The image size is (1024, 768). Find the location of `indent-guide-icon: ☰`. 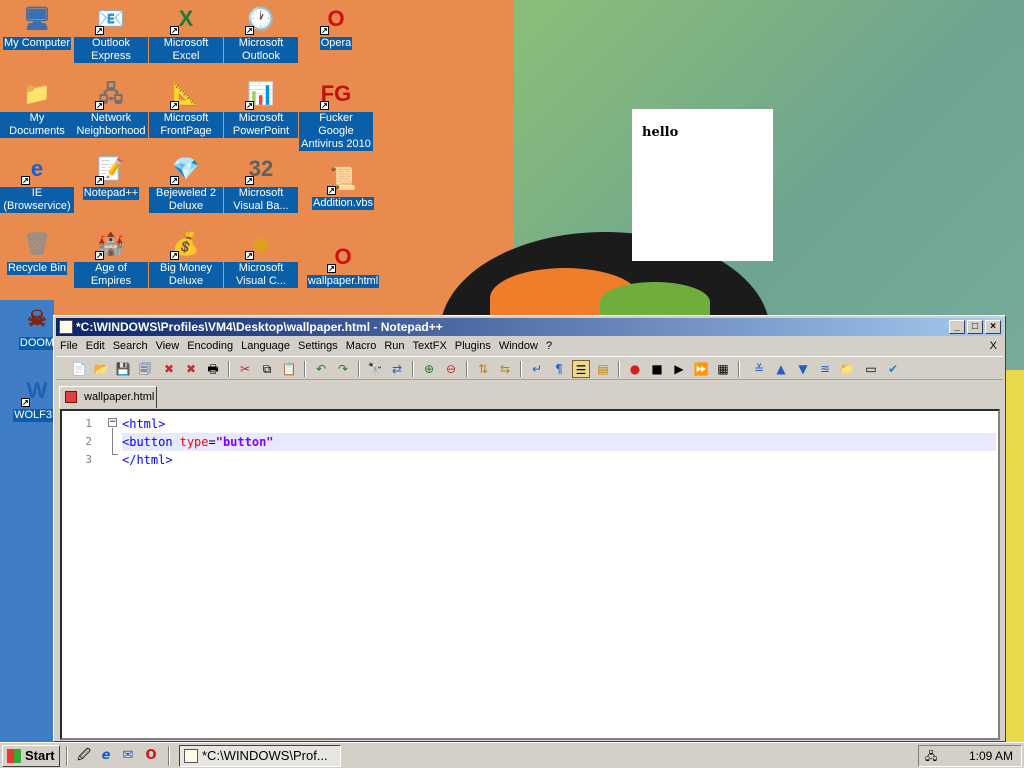

indent-guide-icon: ☰ is located at coordinates (581, 369).